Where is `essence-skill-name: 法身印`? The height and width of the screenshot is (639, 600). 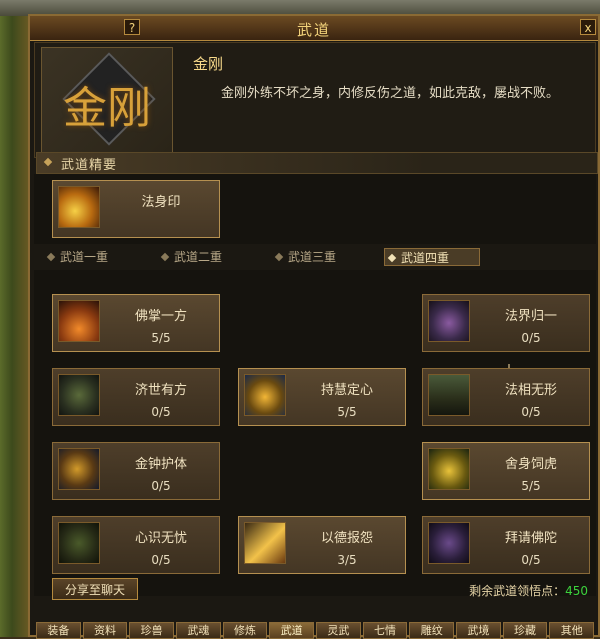
essence-skill-name: 法身印 is located at coordinates (161, 202).